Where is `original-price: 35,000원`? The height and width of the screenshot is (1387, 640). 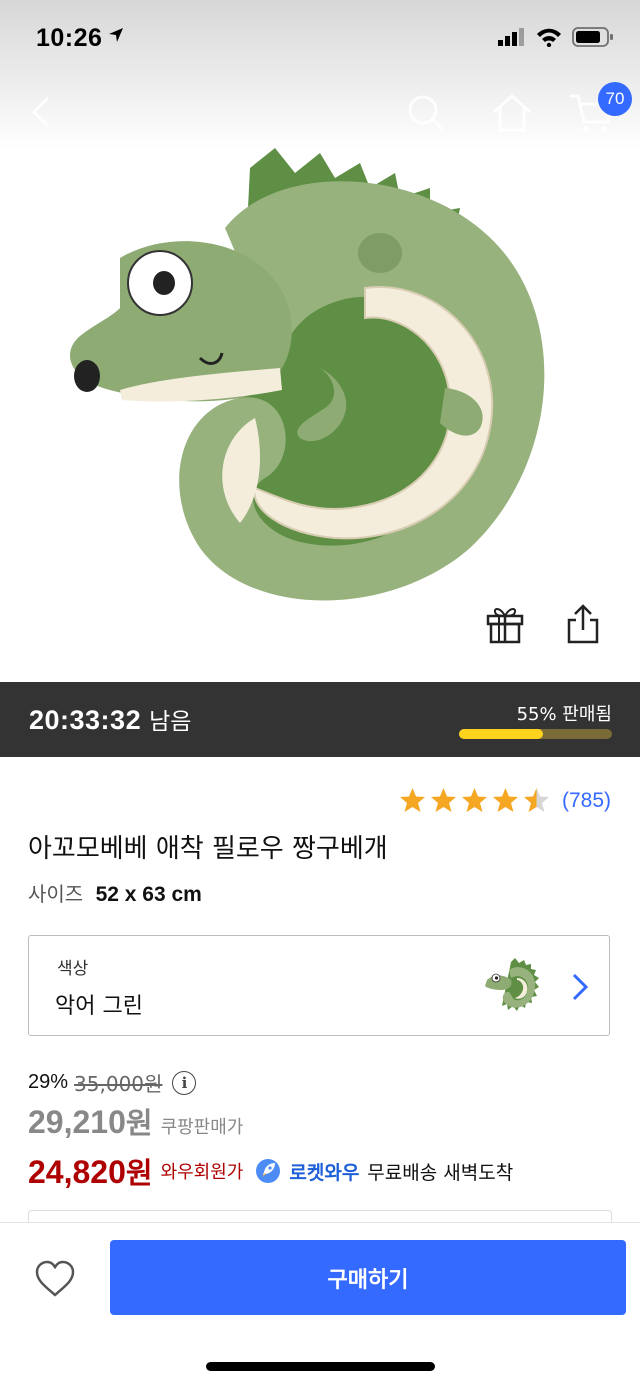
original-price: 35,000원 is located at coordinates (118, 1084).